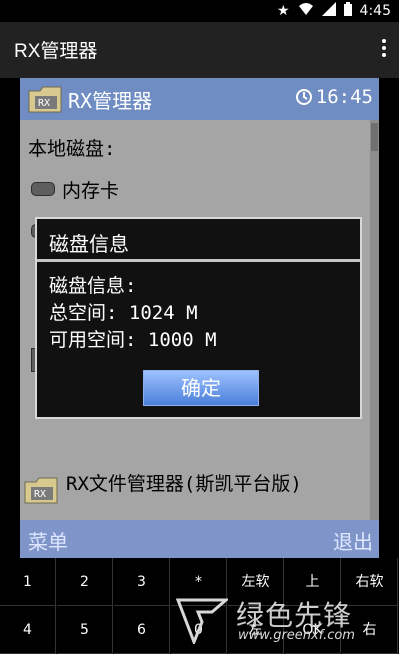  Describe the element at coordinates (199, 11) in the screenshot. I see `status-bar: ★ 4:45` at that location.